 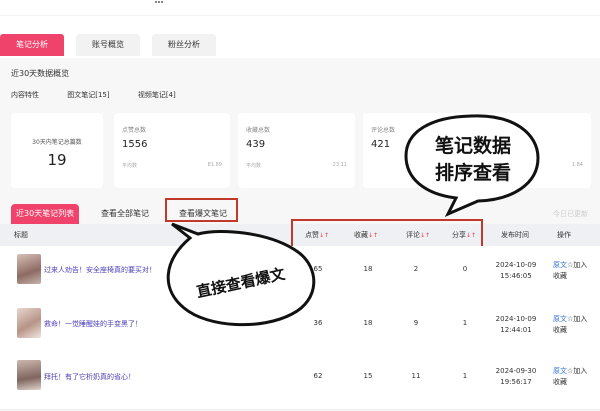 What do you see at coordinates (32, 45) in the screenshot?
I see `tab-note-analysis: 笔记分析` at bounding box center [32, 45].